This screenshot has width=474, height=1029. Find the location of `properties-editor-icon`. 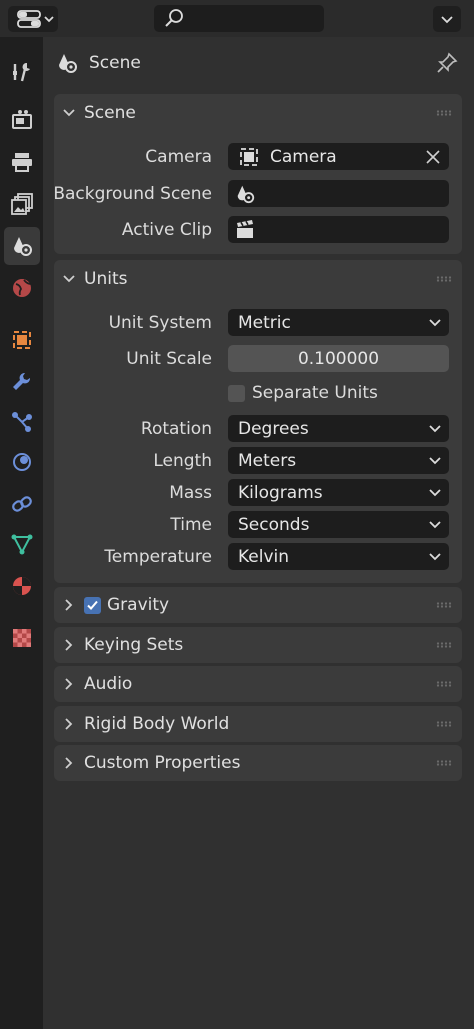

properties-editor-icon is located at coordinates (35, 19).